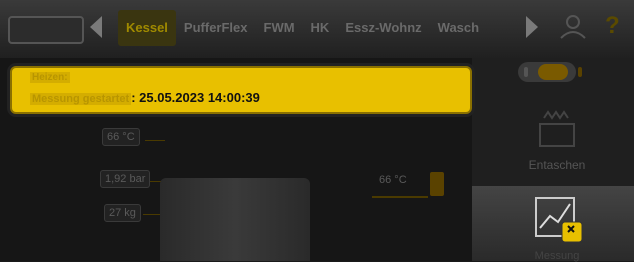 The height and width of the screenshot is (262, 634). Describe the element at coordinates (235, 219) in the screenshot. I see `boiler-graphic` at that location.